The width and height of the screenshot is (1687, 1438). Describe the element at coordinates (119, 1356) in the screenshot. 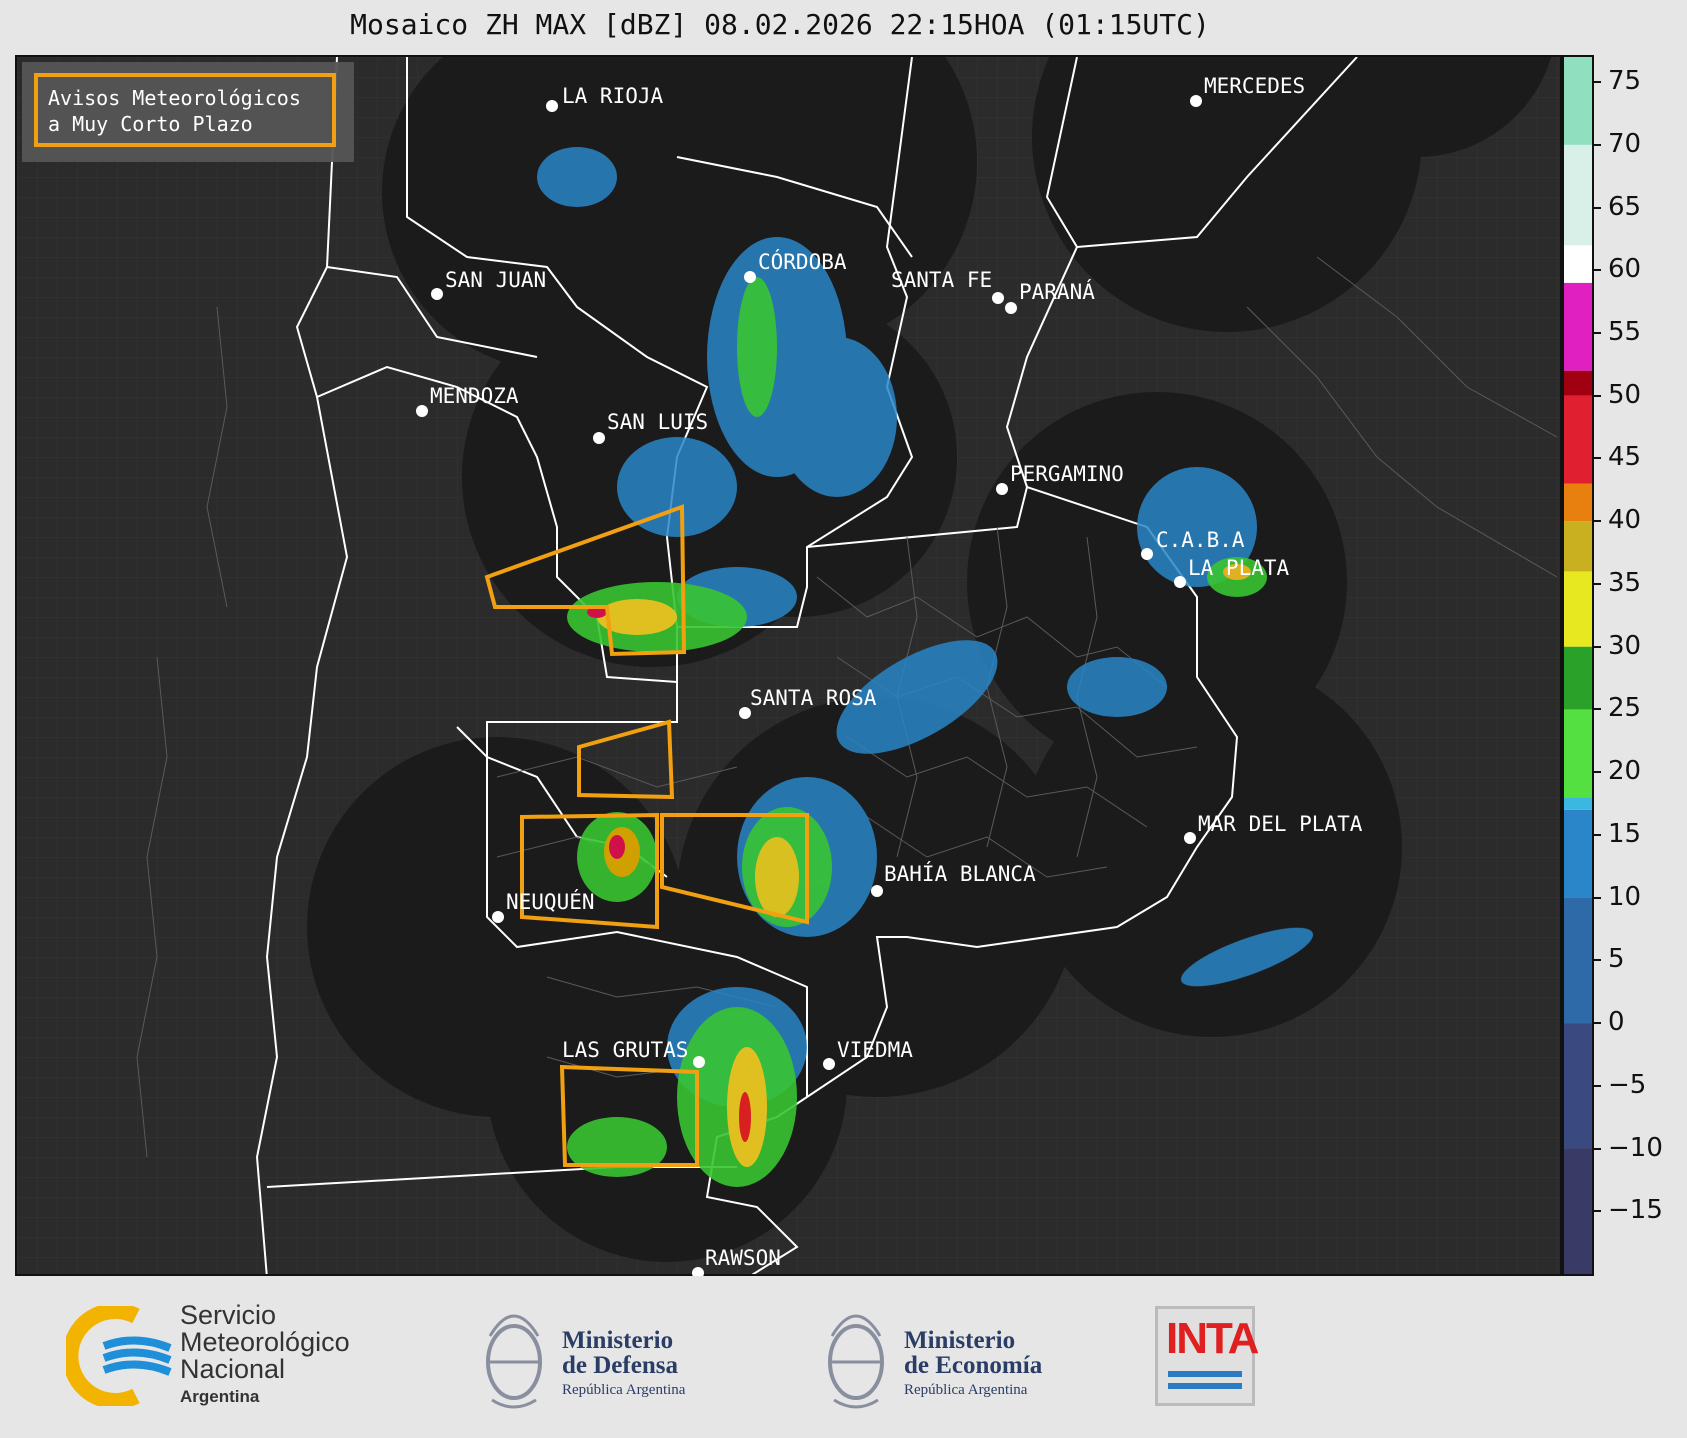

I see `smn-logo-icon` at that location.